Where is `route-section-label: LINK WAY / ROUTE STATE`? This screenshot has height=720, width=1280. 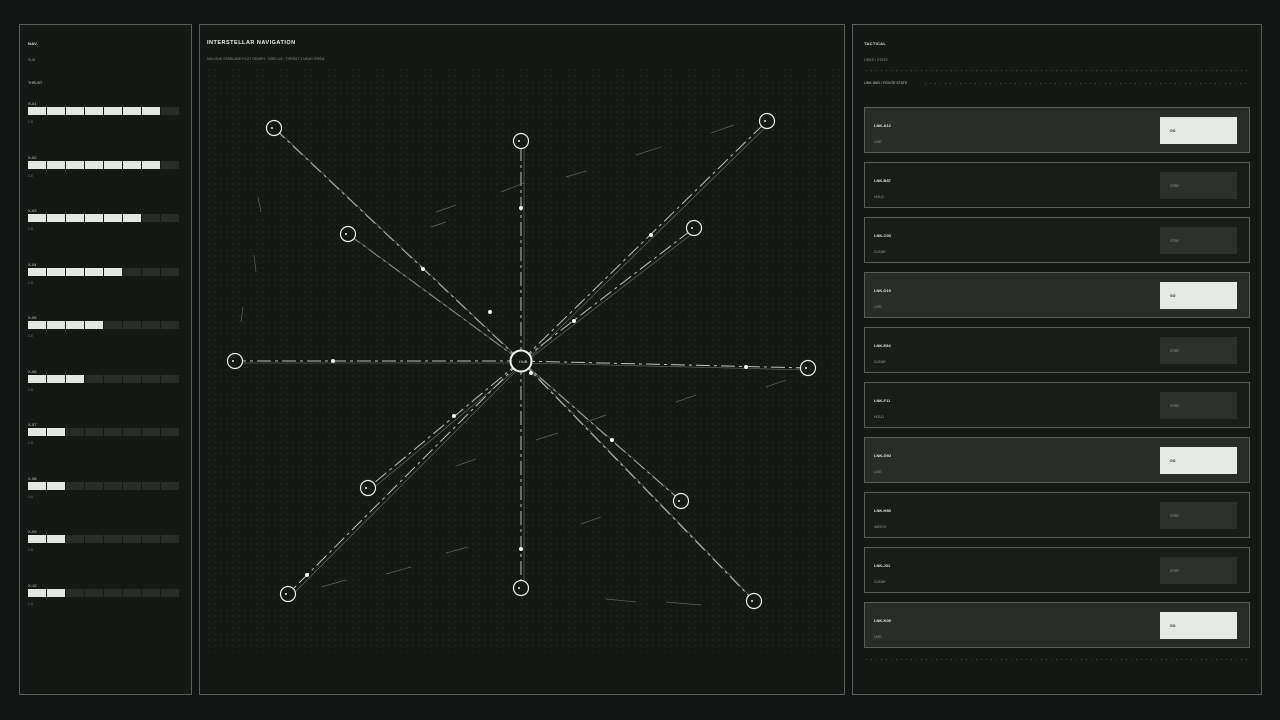 route-section-label: LINK WAY / ROUTE STATE is located at coordinates (886, 83).